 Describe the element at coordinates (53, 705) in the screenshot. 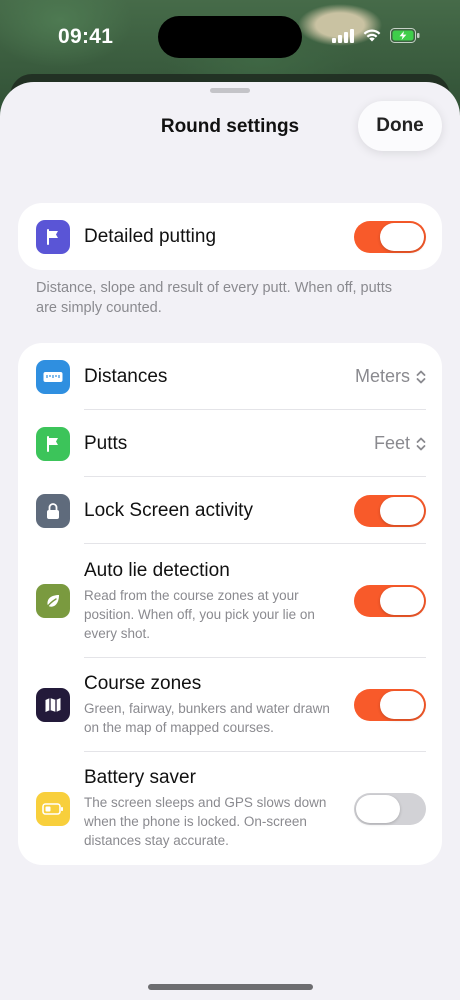

I see `map-icon` at that location.